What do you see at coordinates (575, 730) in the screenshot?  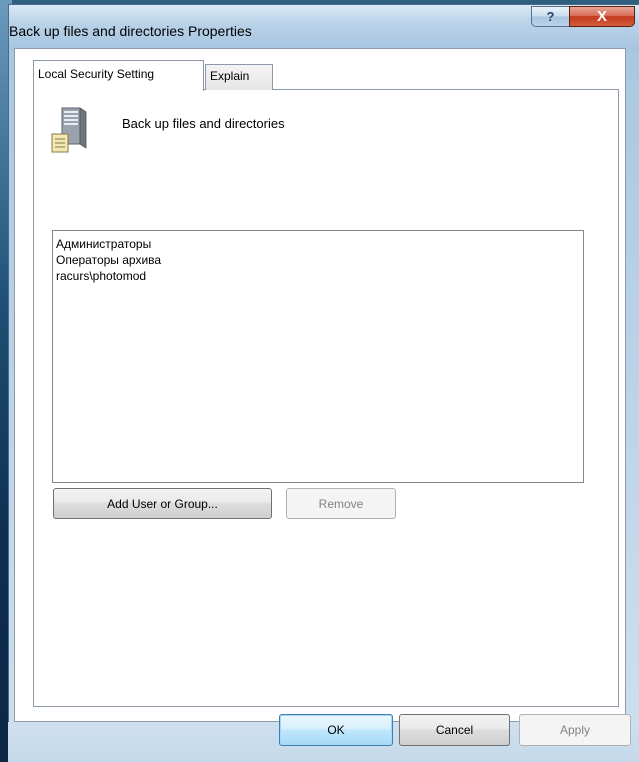 I see `apply-button: Apply` at bounding box center [575, 730].